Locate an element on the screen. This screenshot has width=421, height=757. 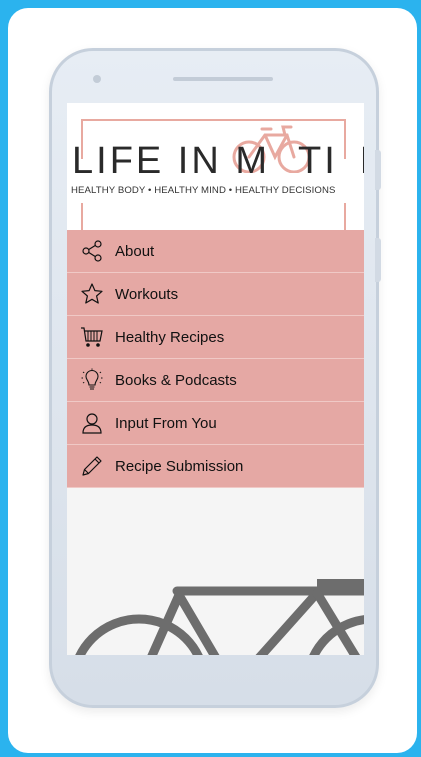
cart-icon is located at coordinates (92, 337).